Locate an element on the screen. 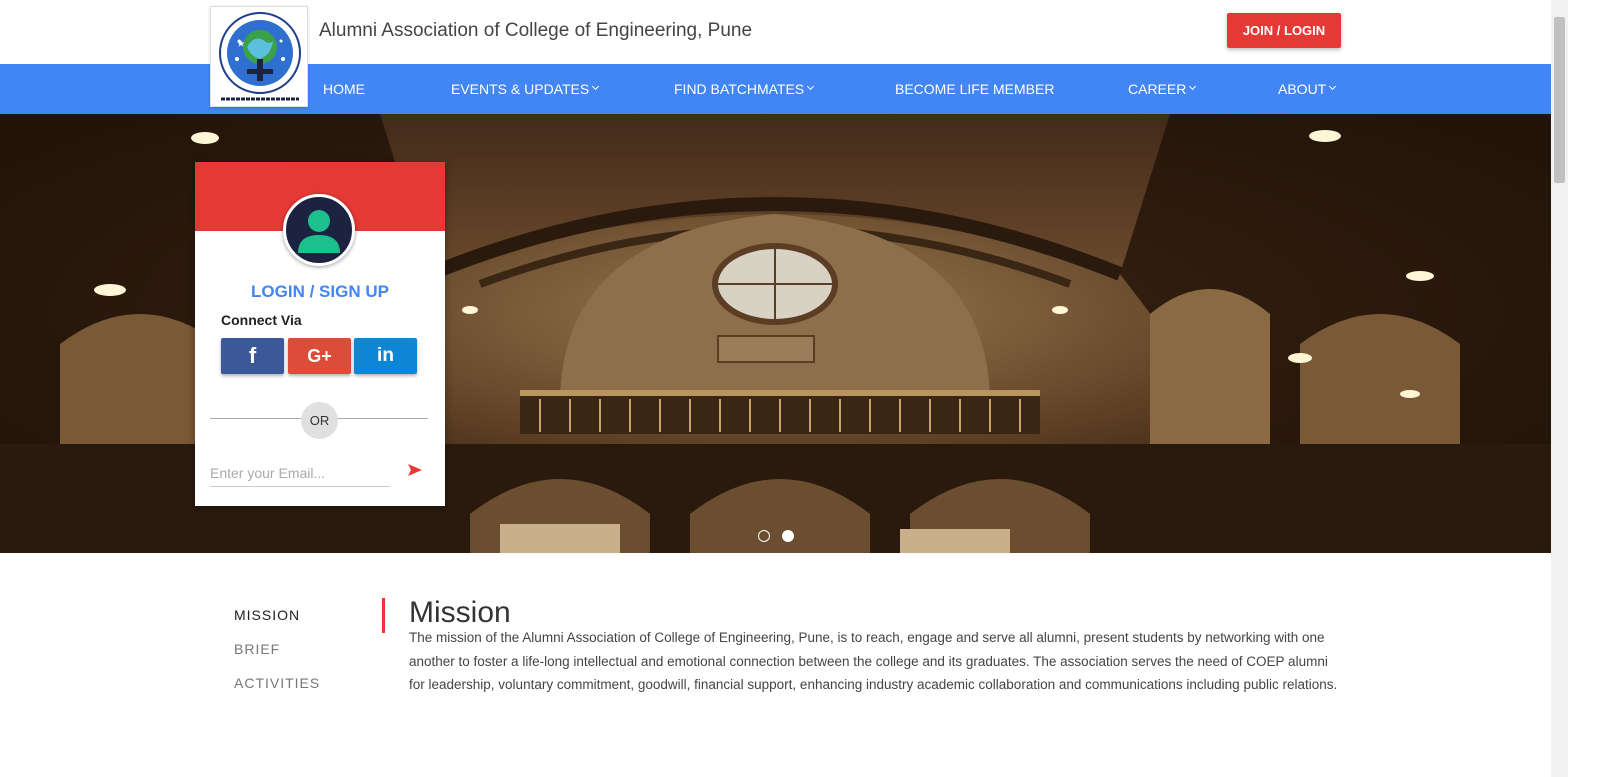 The height and width of the screenshot is (777, 1600). nav-events-updates-label: EVENTS & UPDATES is located at coordinates (520, 89).